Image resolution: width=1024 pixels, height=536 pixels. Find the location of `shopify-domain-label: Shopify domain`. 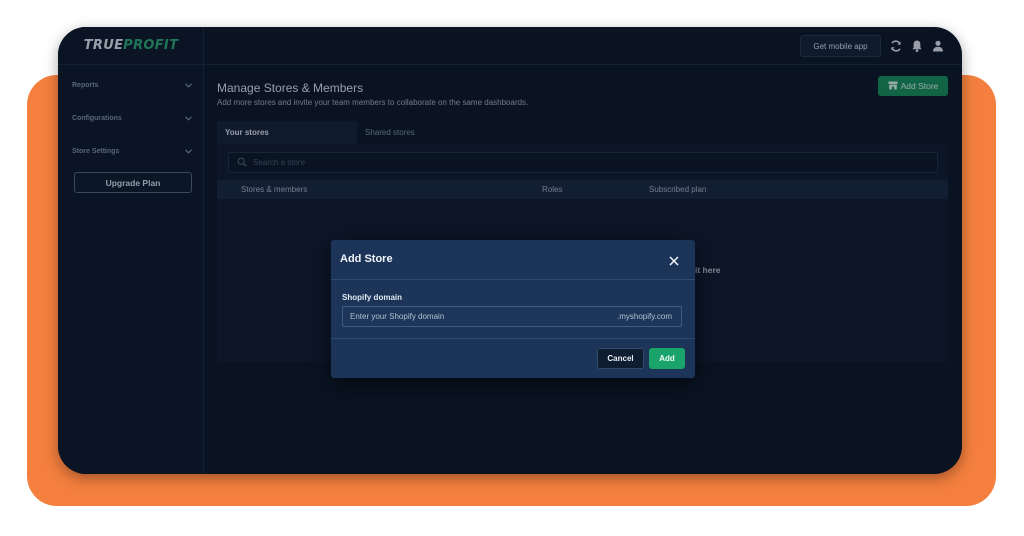

shopify-domain-label: Shopify domain is located at coordinates (372, 297).